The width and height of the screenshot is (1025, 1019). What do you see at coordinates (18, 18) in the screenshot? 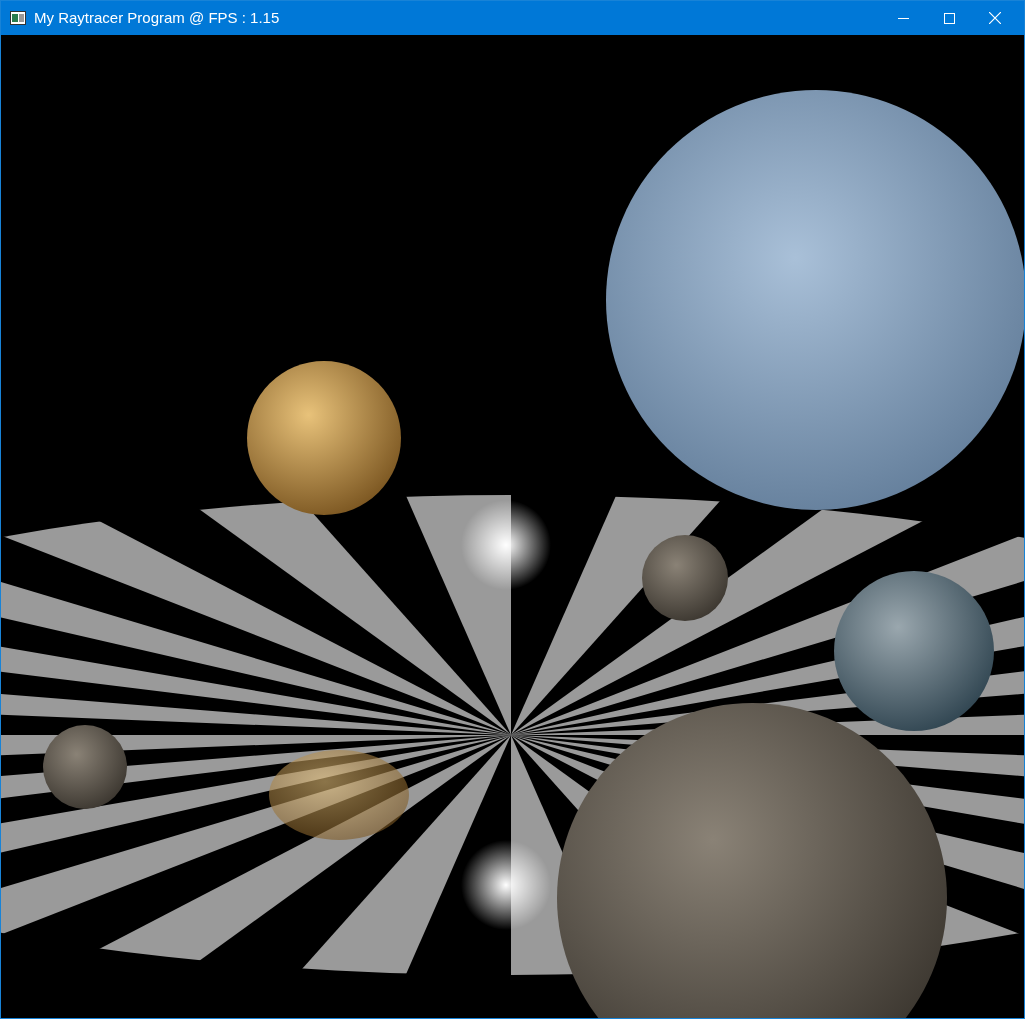
I see `app-icon` at bounding box center [18, 18].